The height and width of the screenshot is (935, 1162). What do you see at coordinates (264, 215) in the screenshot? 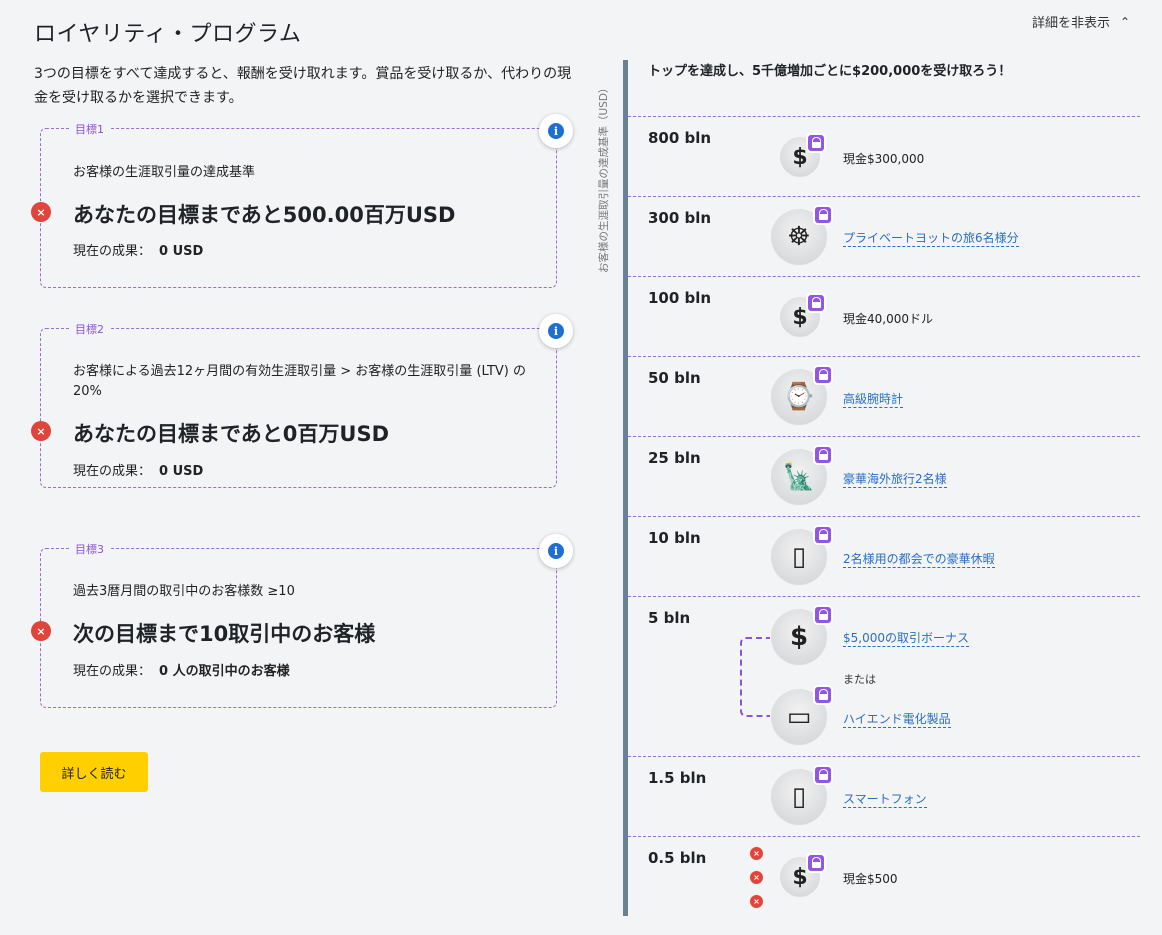
I see `goal-remaining: あなたの目標まであと500.00百万USD` at bounding box center [264, 215].